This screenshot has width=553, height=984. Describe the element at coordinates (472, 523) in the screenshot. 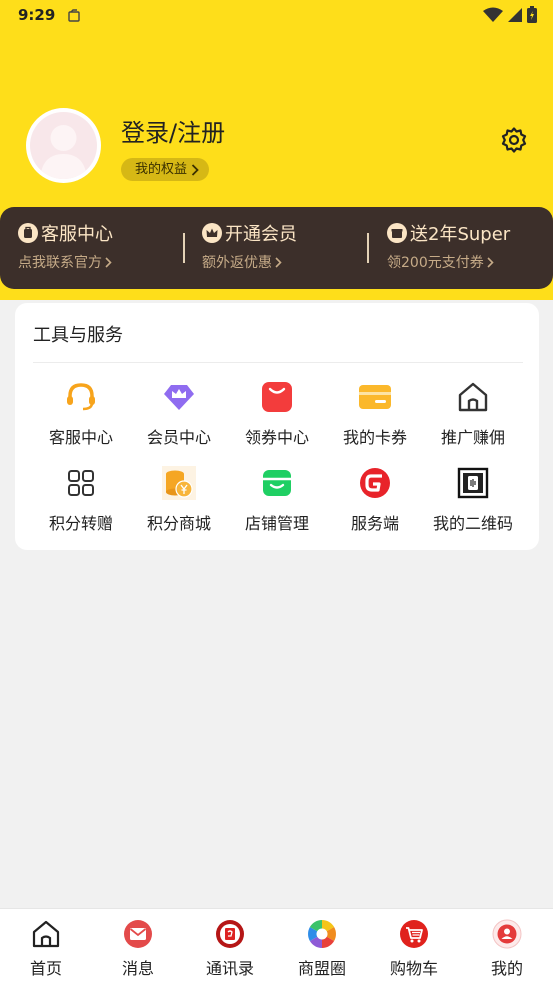

I see `tool-label: 我的二维码` at that location.